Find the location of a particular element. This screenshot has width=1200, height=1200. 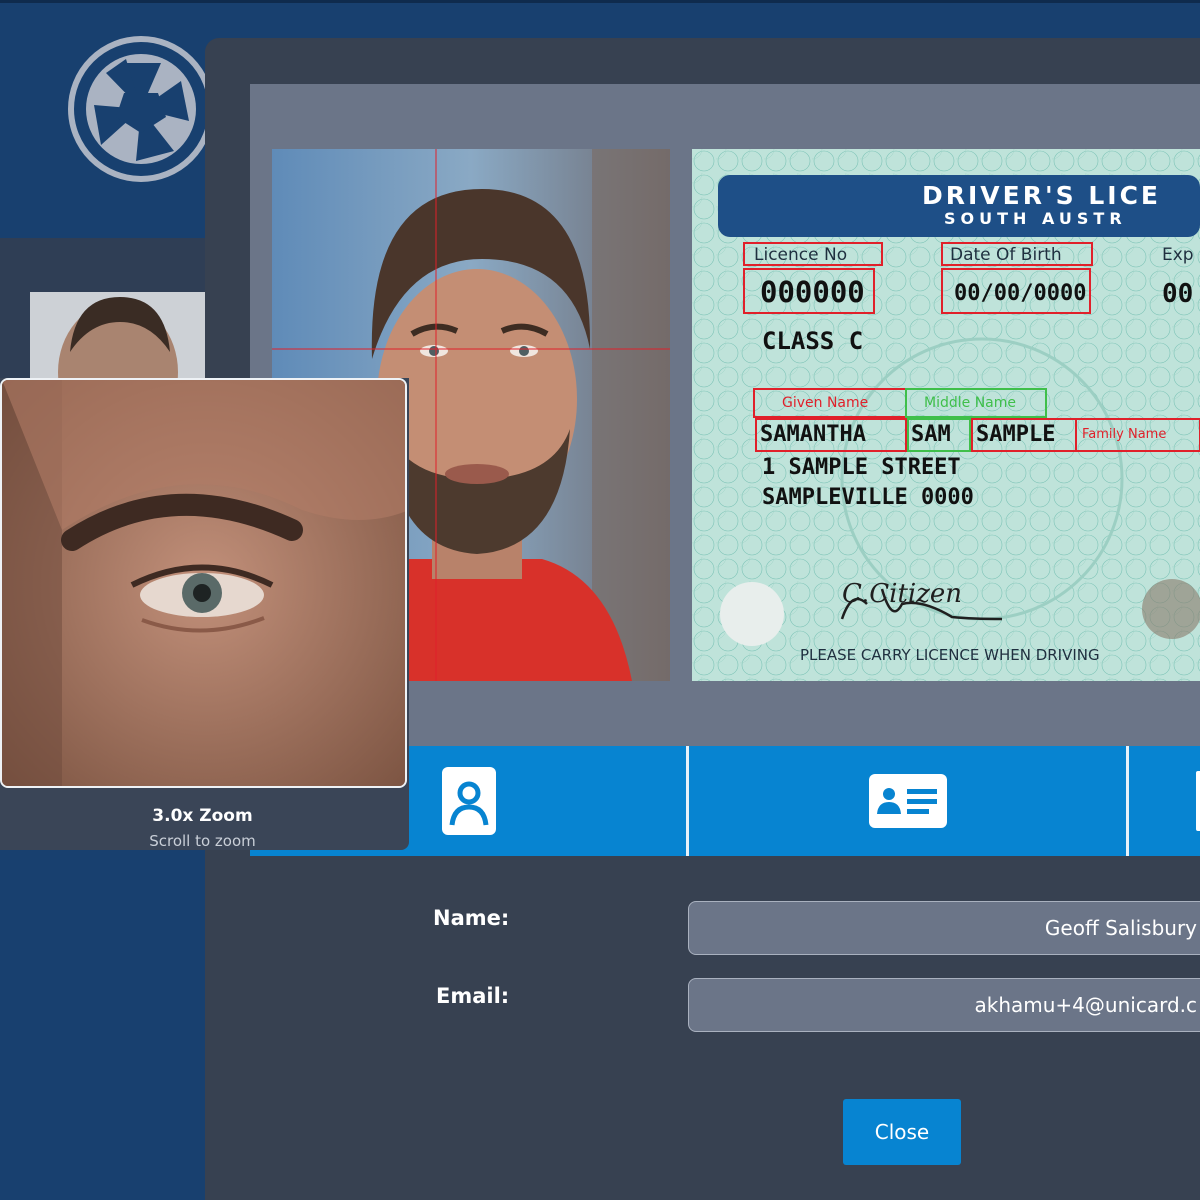

name-field: Geoff Salisbury is located at coordinates (944, 928).